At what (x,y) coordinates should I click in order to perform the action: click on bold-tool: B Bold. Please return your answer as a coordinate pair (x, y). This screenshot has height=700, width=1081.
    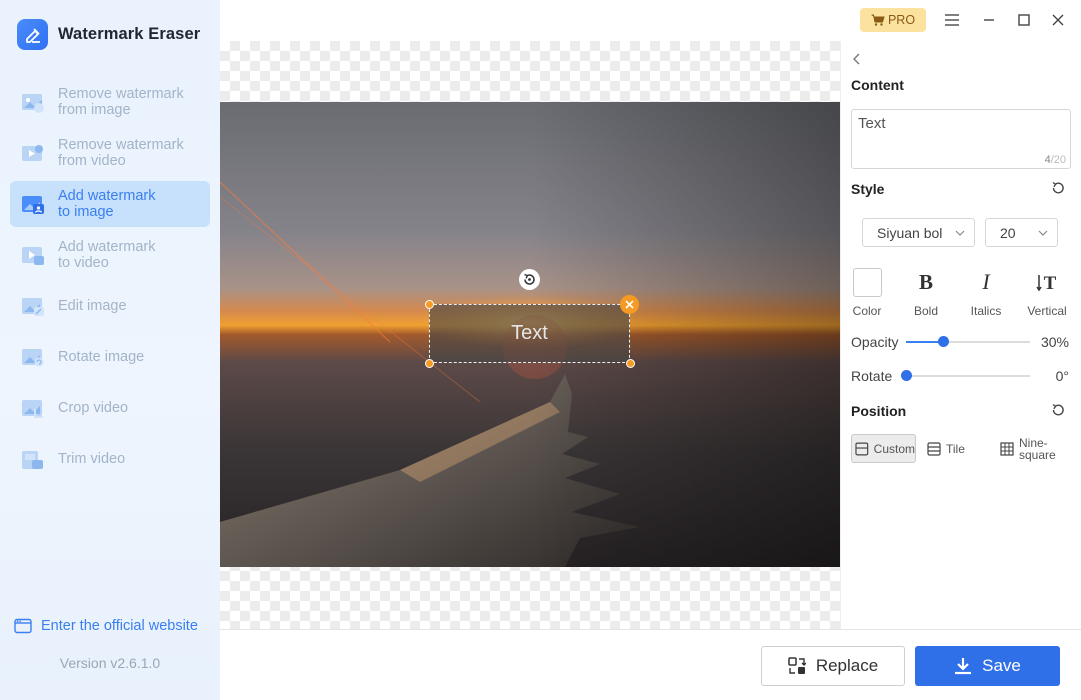
    Looking at the image, I should click on (926, 292).